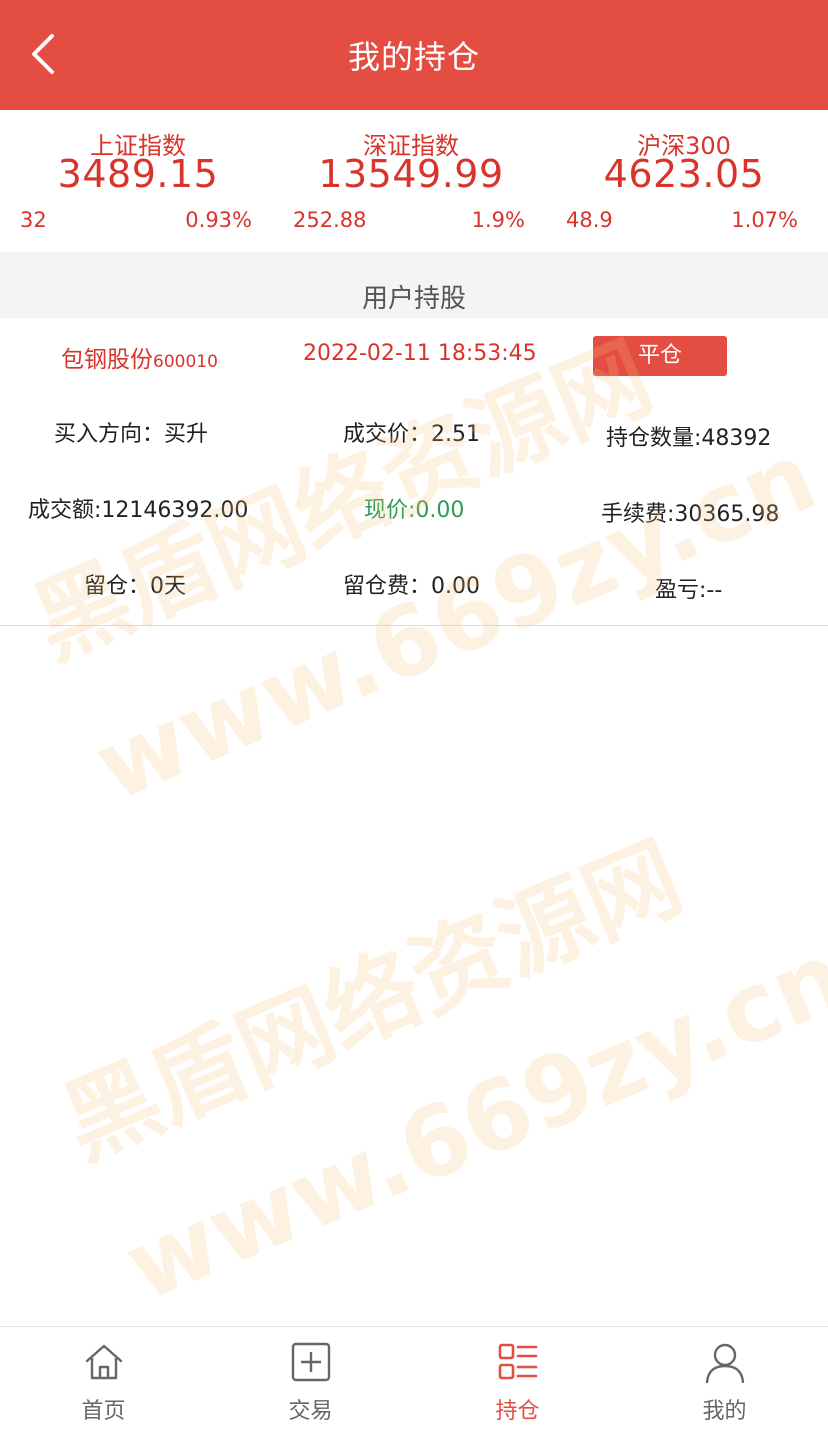  Describe the element at coordinates (518, 1361) in the screenshot. I see `list-icon` at that location.